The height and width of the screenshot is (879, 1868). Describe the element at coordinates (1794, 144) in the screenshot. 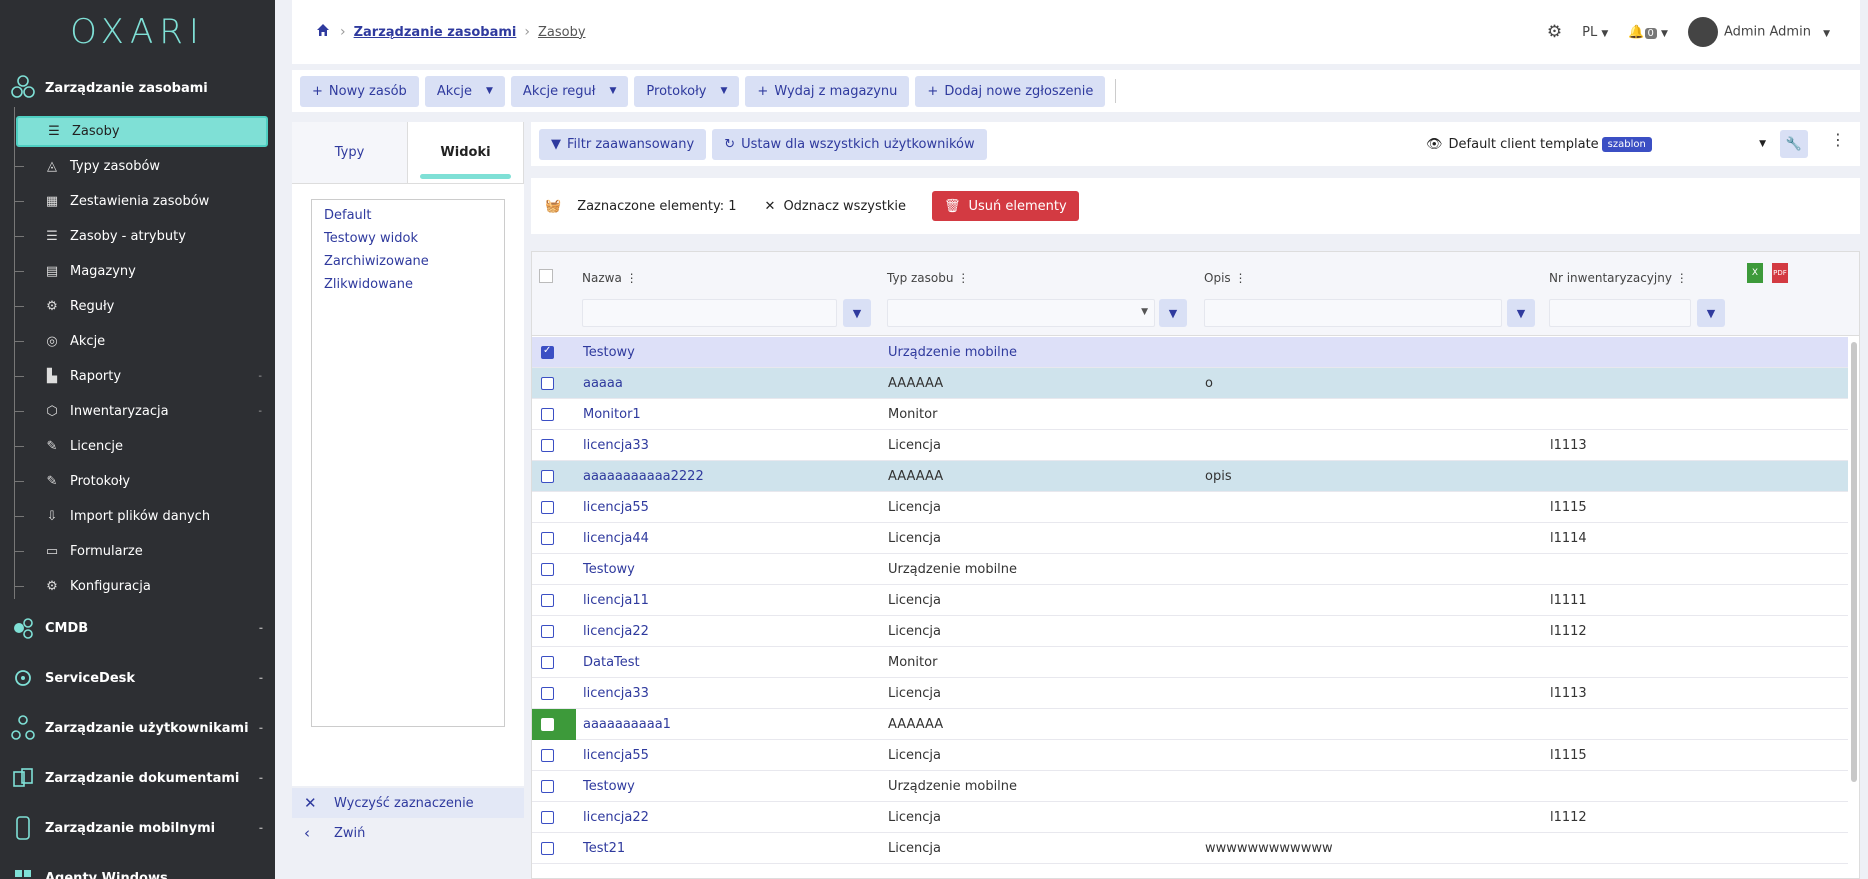

I see `wrench-icon: 🔧` at that location.